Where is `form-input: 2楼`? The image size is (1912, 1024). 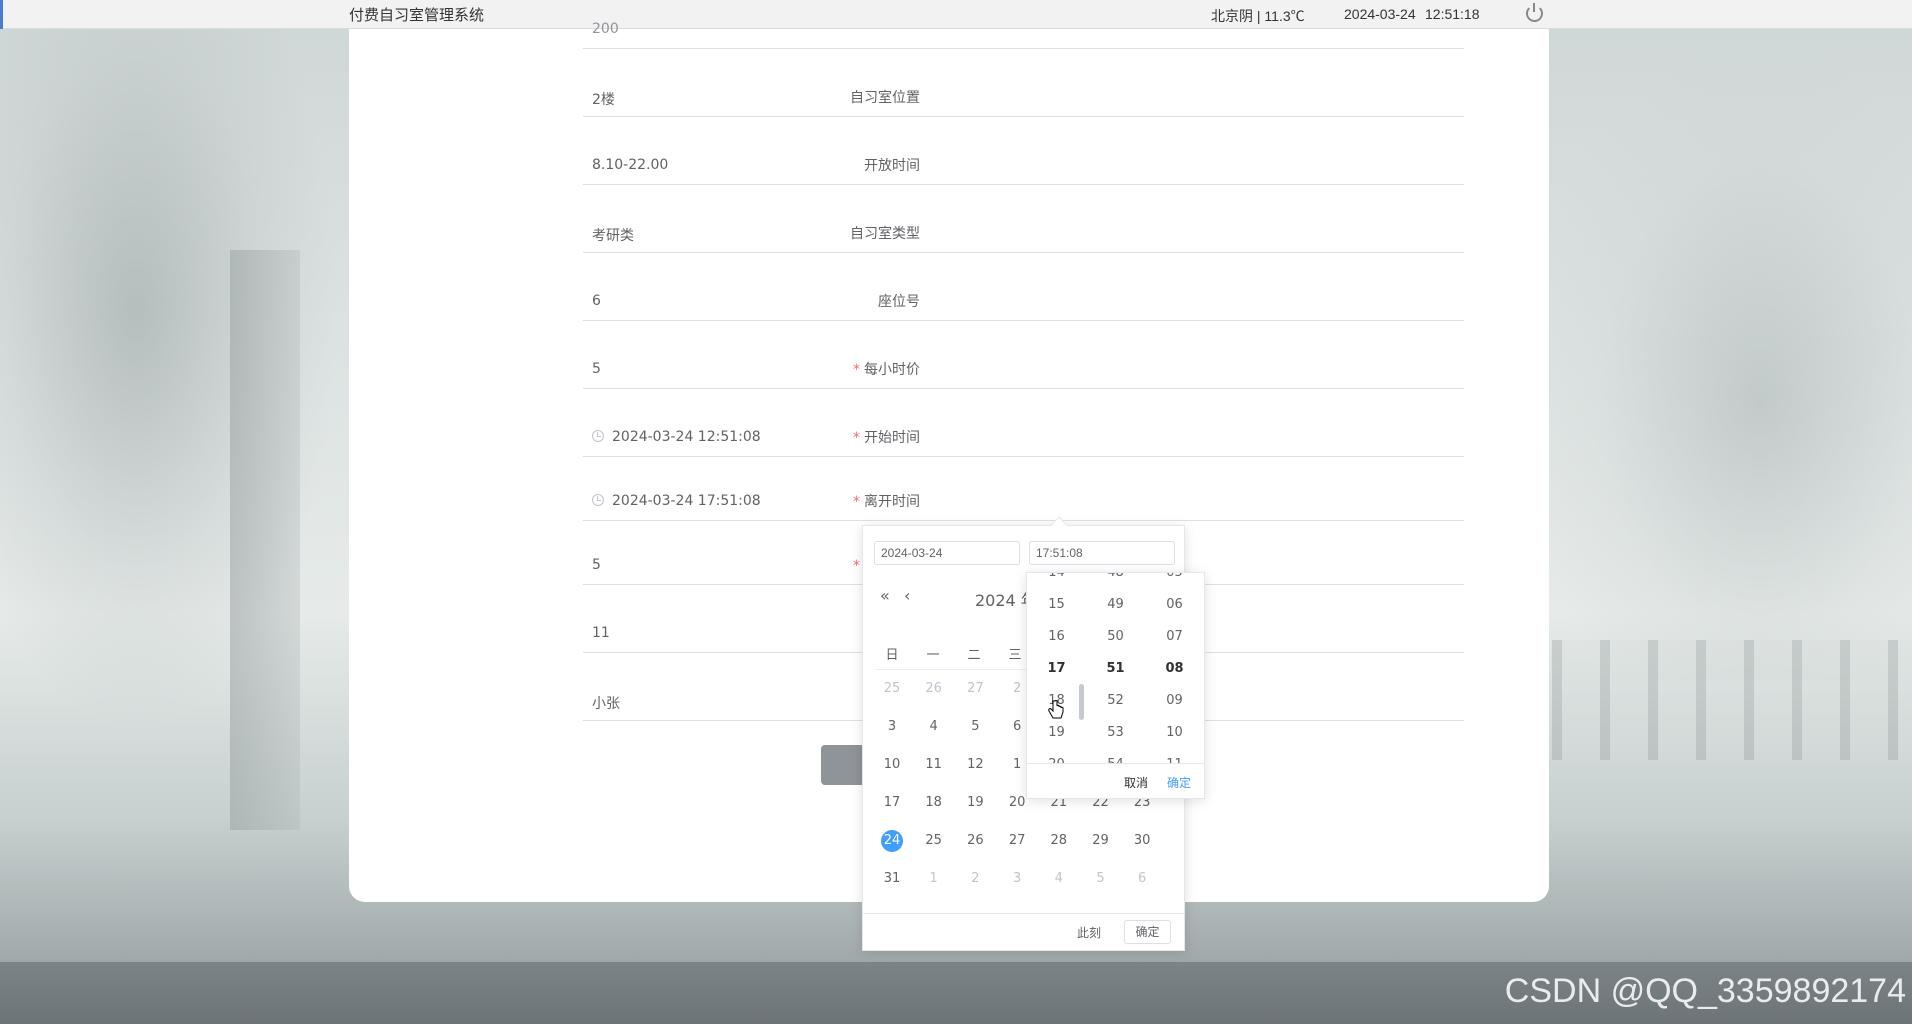 form-input: 2楼 is located at coordinates (1023, 97).